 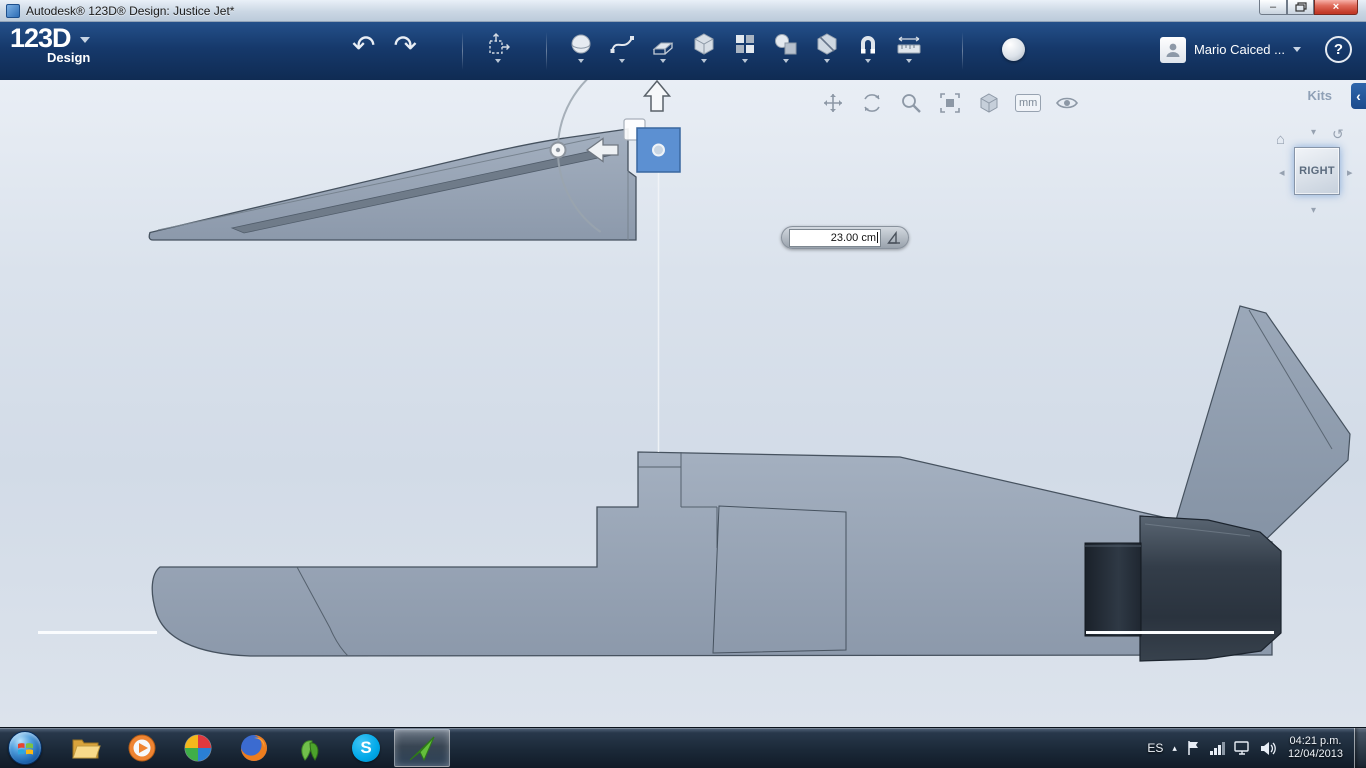 What do you see at coordinates (1338, 134) in the screenshot?
I see `viewcube-rotate-ccw-icon: ↺` at bounding box center [1338, 134].